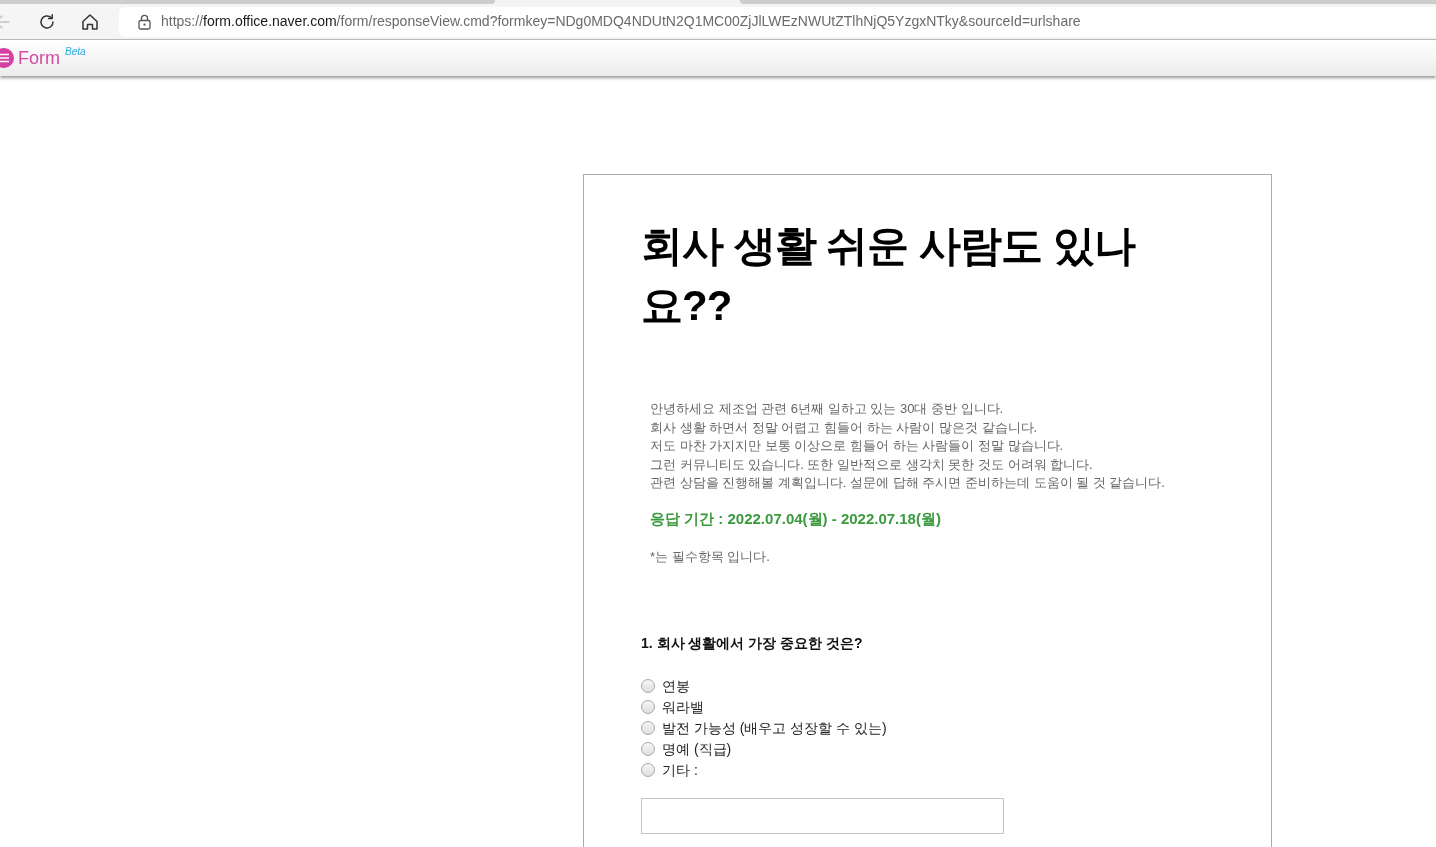 Image resolution: width=1436 pixels, height=847 pixels. Describe the element at coordinates (680, 770) in the screenshot. I see `option-label: 기타 :` at that location.